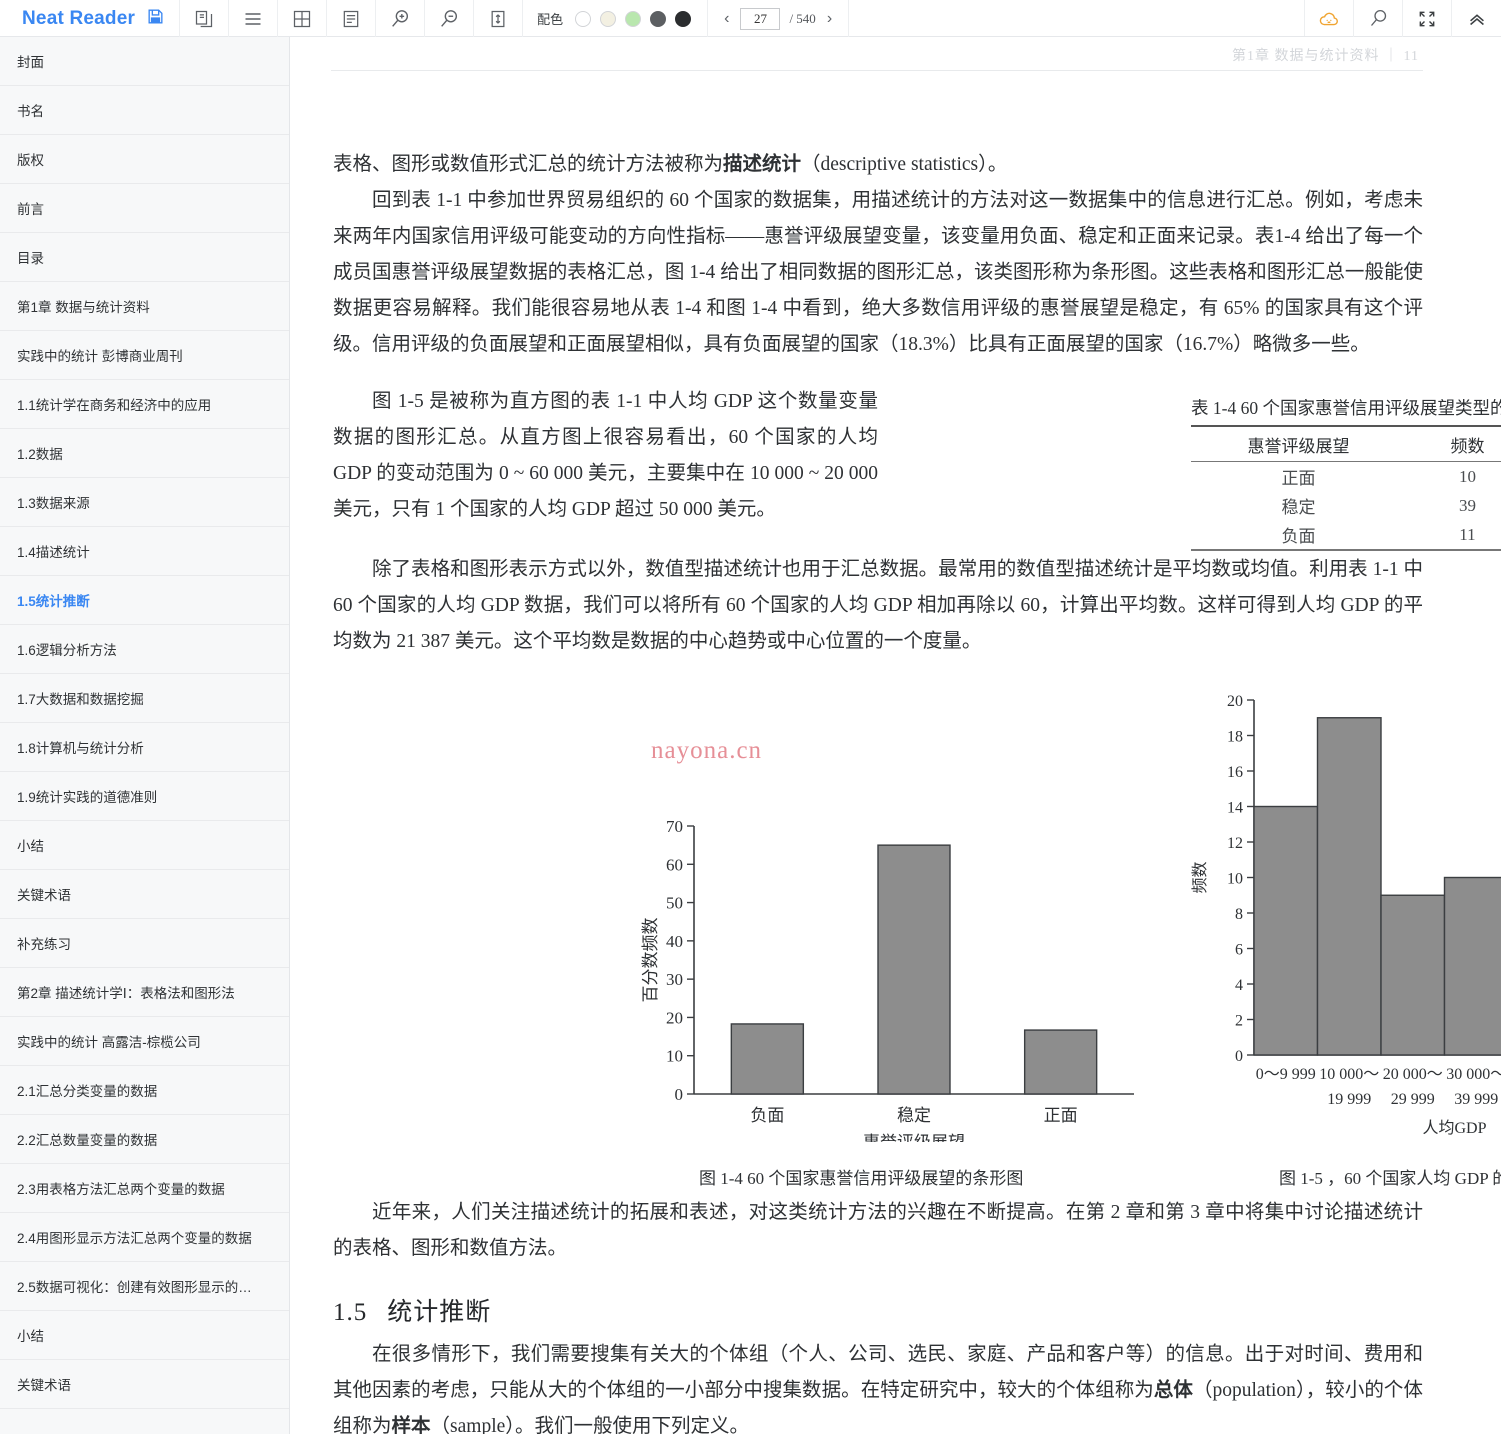  I want to click on zoom-out-icon, so click(450, 18).